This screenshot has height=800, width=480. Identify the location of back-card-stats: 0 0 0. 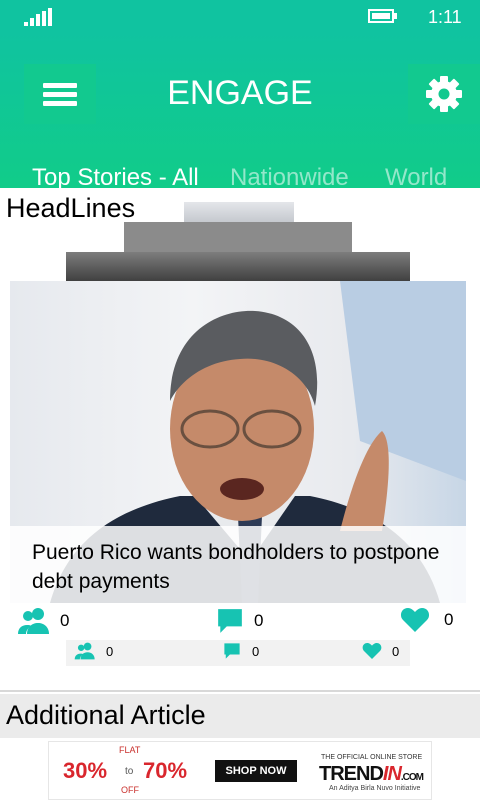
(238, 653).